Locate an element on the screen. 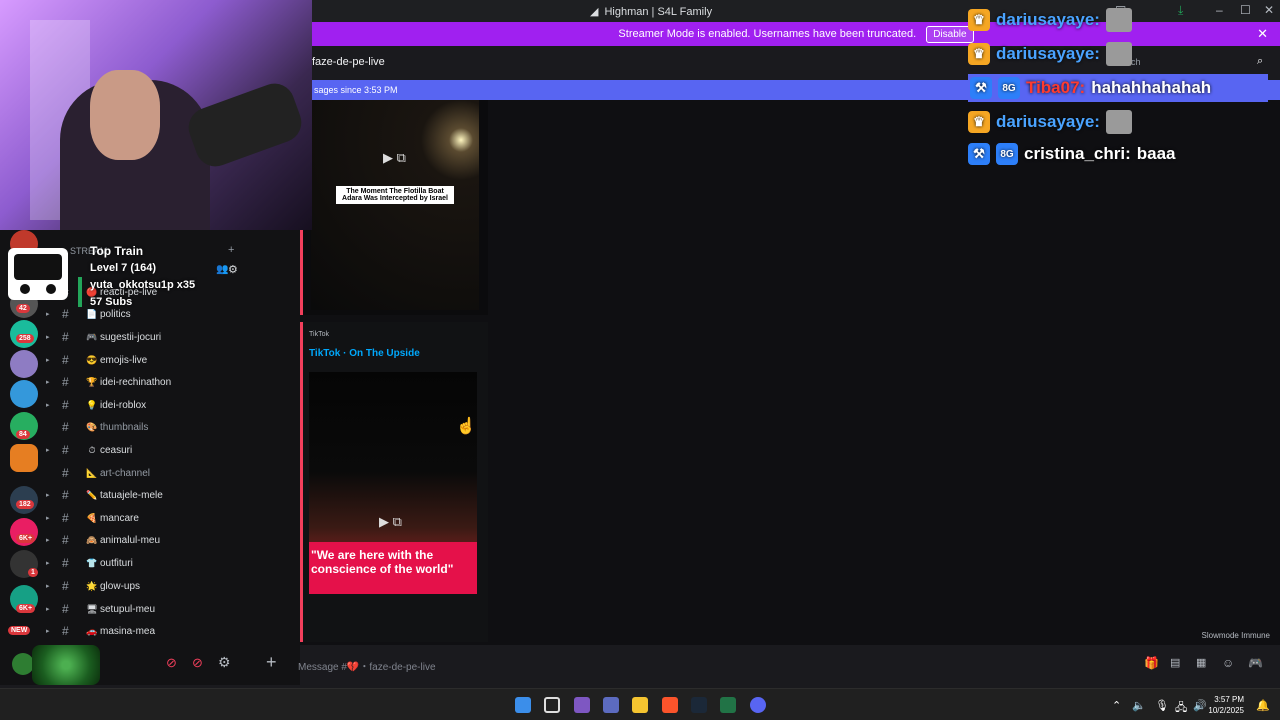 The width and height of the screenshot is (1280, 720). steam-icon is located at coordinates (699, 705).